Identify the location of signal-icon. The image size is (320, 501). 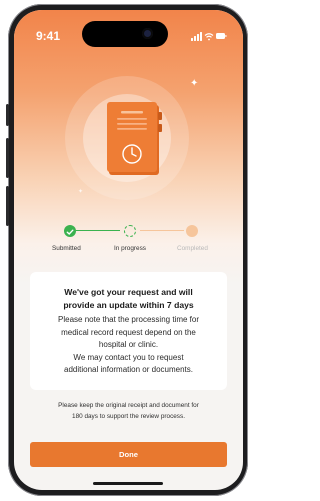
(196, 36).